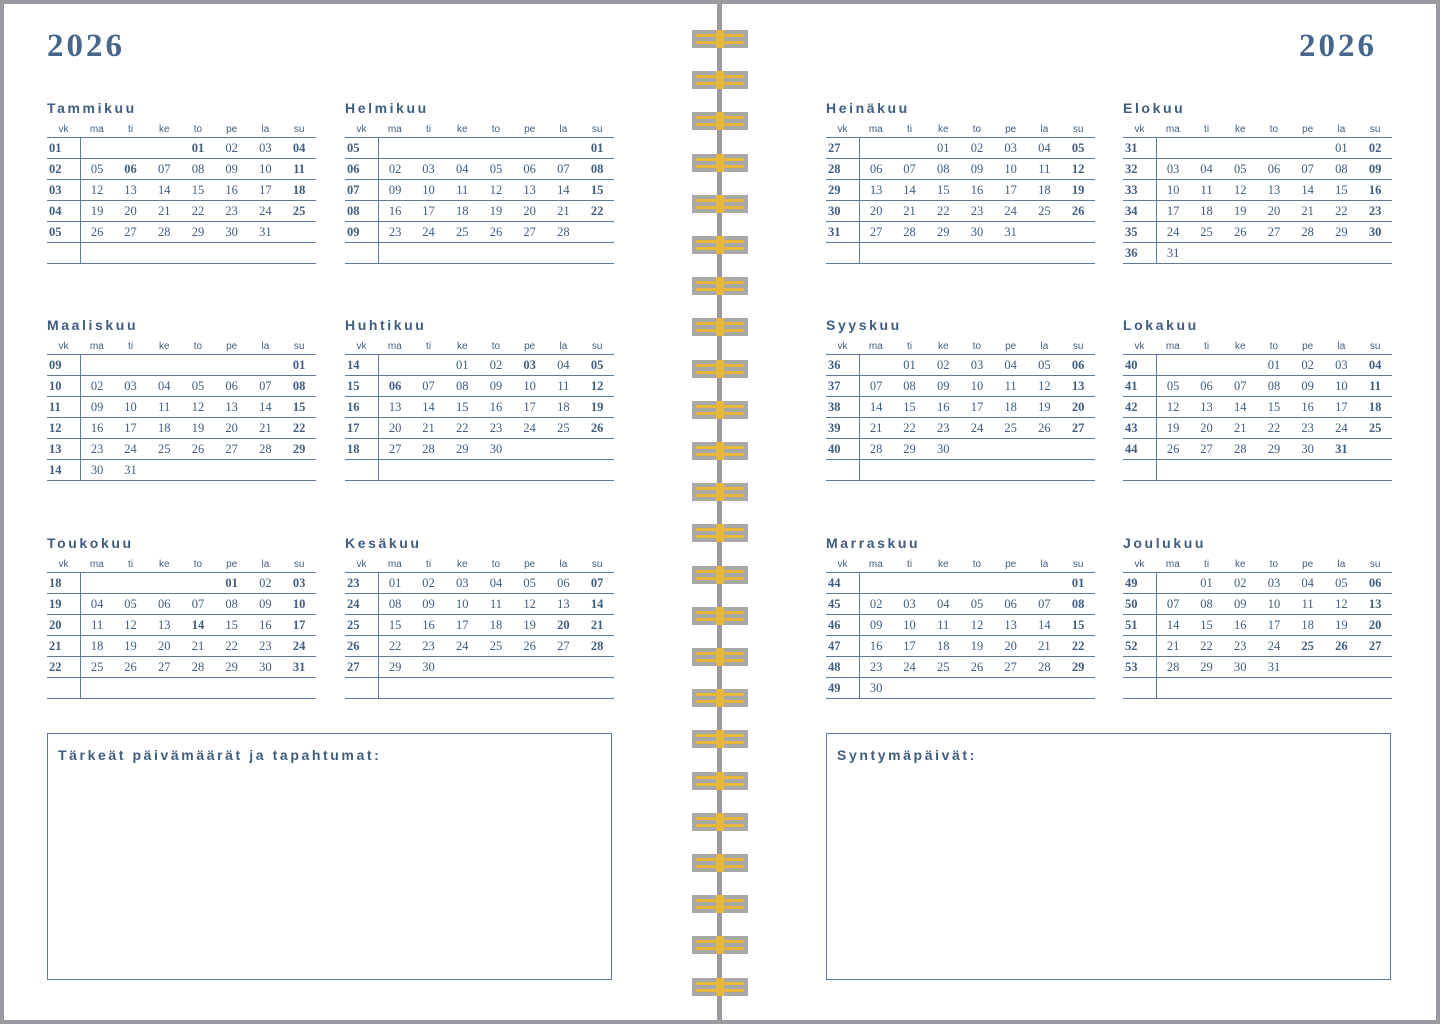 The width and height of the screenshot is (1440, 1024). Describe the element at coordinates (1307, 365) in the screenshot. I see `day-cell: 02` at that location.